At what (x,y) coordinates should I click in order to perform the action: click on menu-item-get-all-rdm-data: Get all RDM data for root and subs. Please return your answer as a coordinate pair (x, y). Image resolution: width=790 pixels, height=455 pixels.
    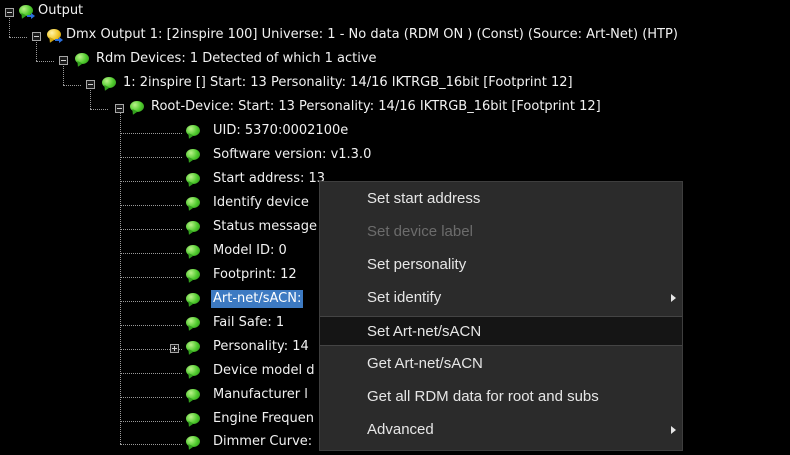
    Looking at the image, I should click on (501, 397).